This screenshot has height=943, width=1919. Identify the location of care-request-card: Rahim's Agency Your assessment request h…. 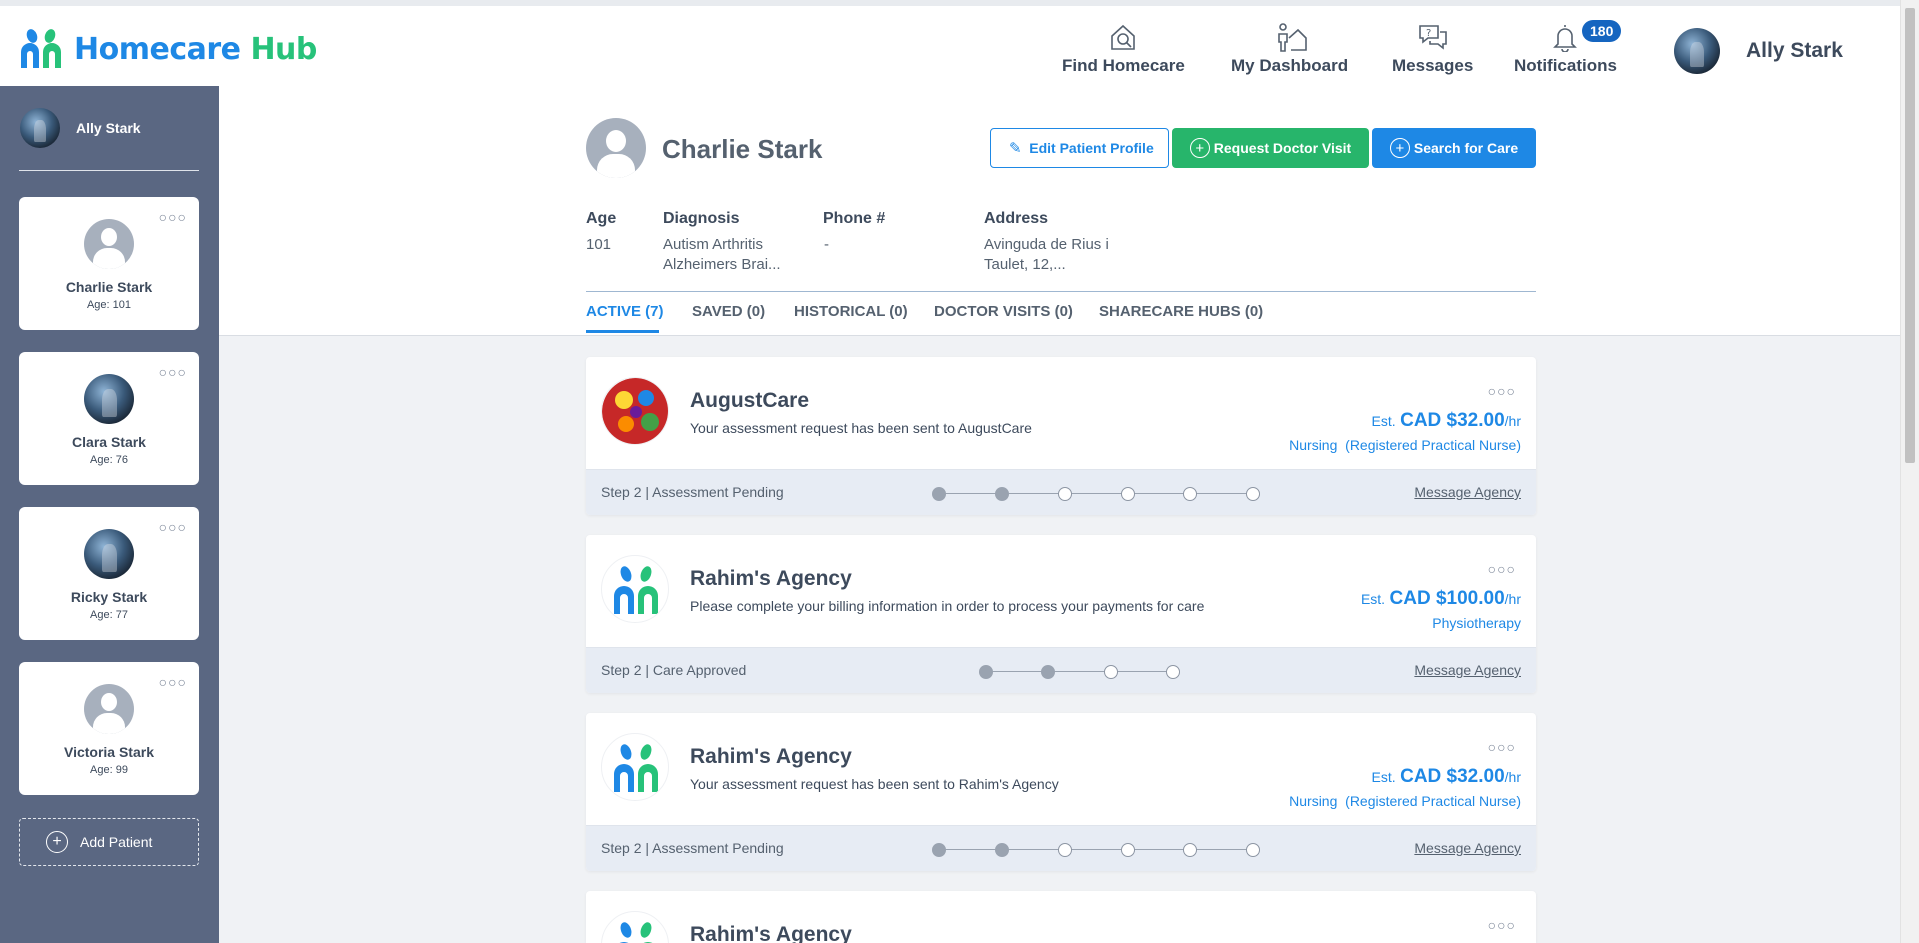
(1061, 792).